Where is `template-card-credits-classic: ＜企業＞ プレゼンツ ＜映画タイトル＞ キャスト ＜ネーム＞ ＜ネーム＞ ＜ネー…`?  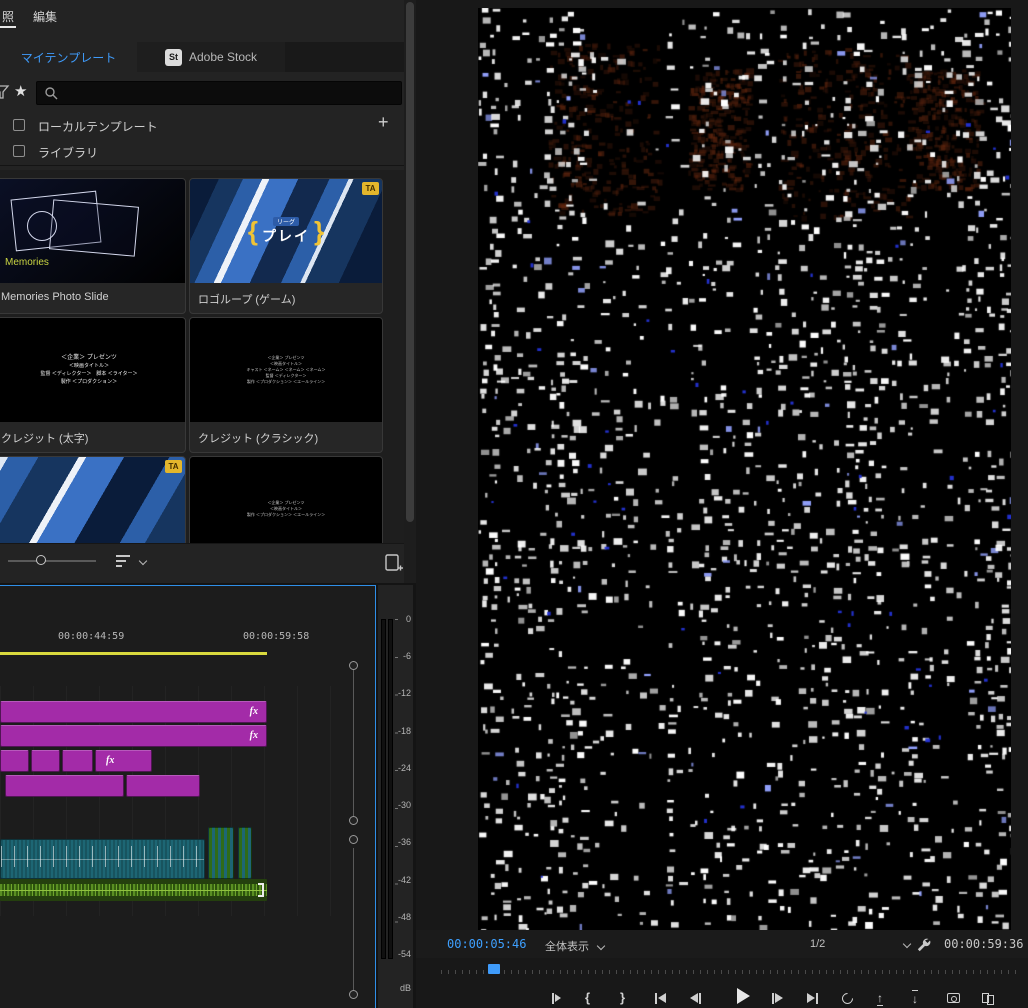 template-card-credits-classic: ＜企業＞ プレゼンツ ＜映画タイトル＞ キャスト ＜ネーム＞ ＜ネーム＞ ＜ネー… is located at coordinates (286, 385).